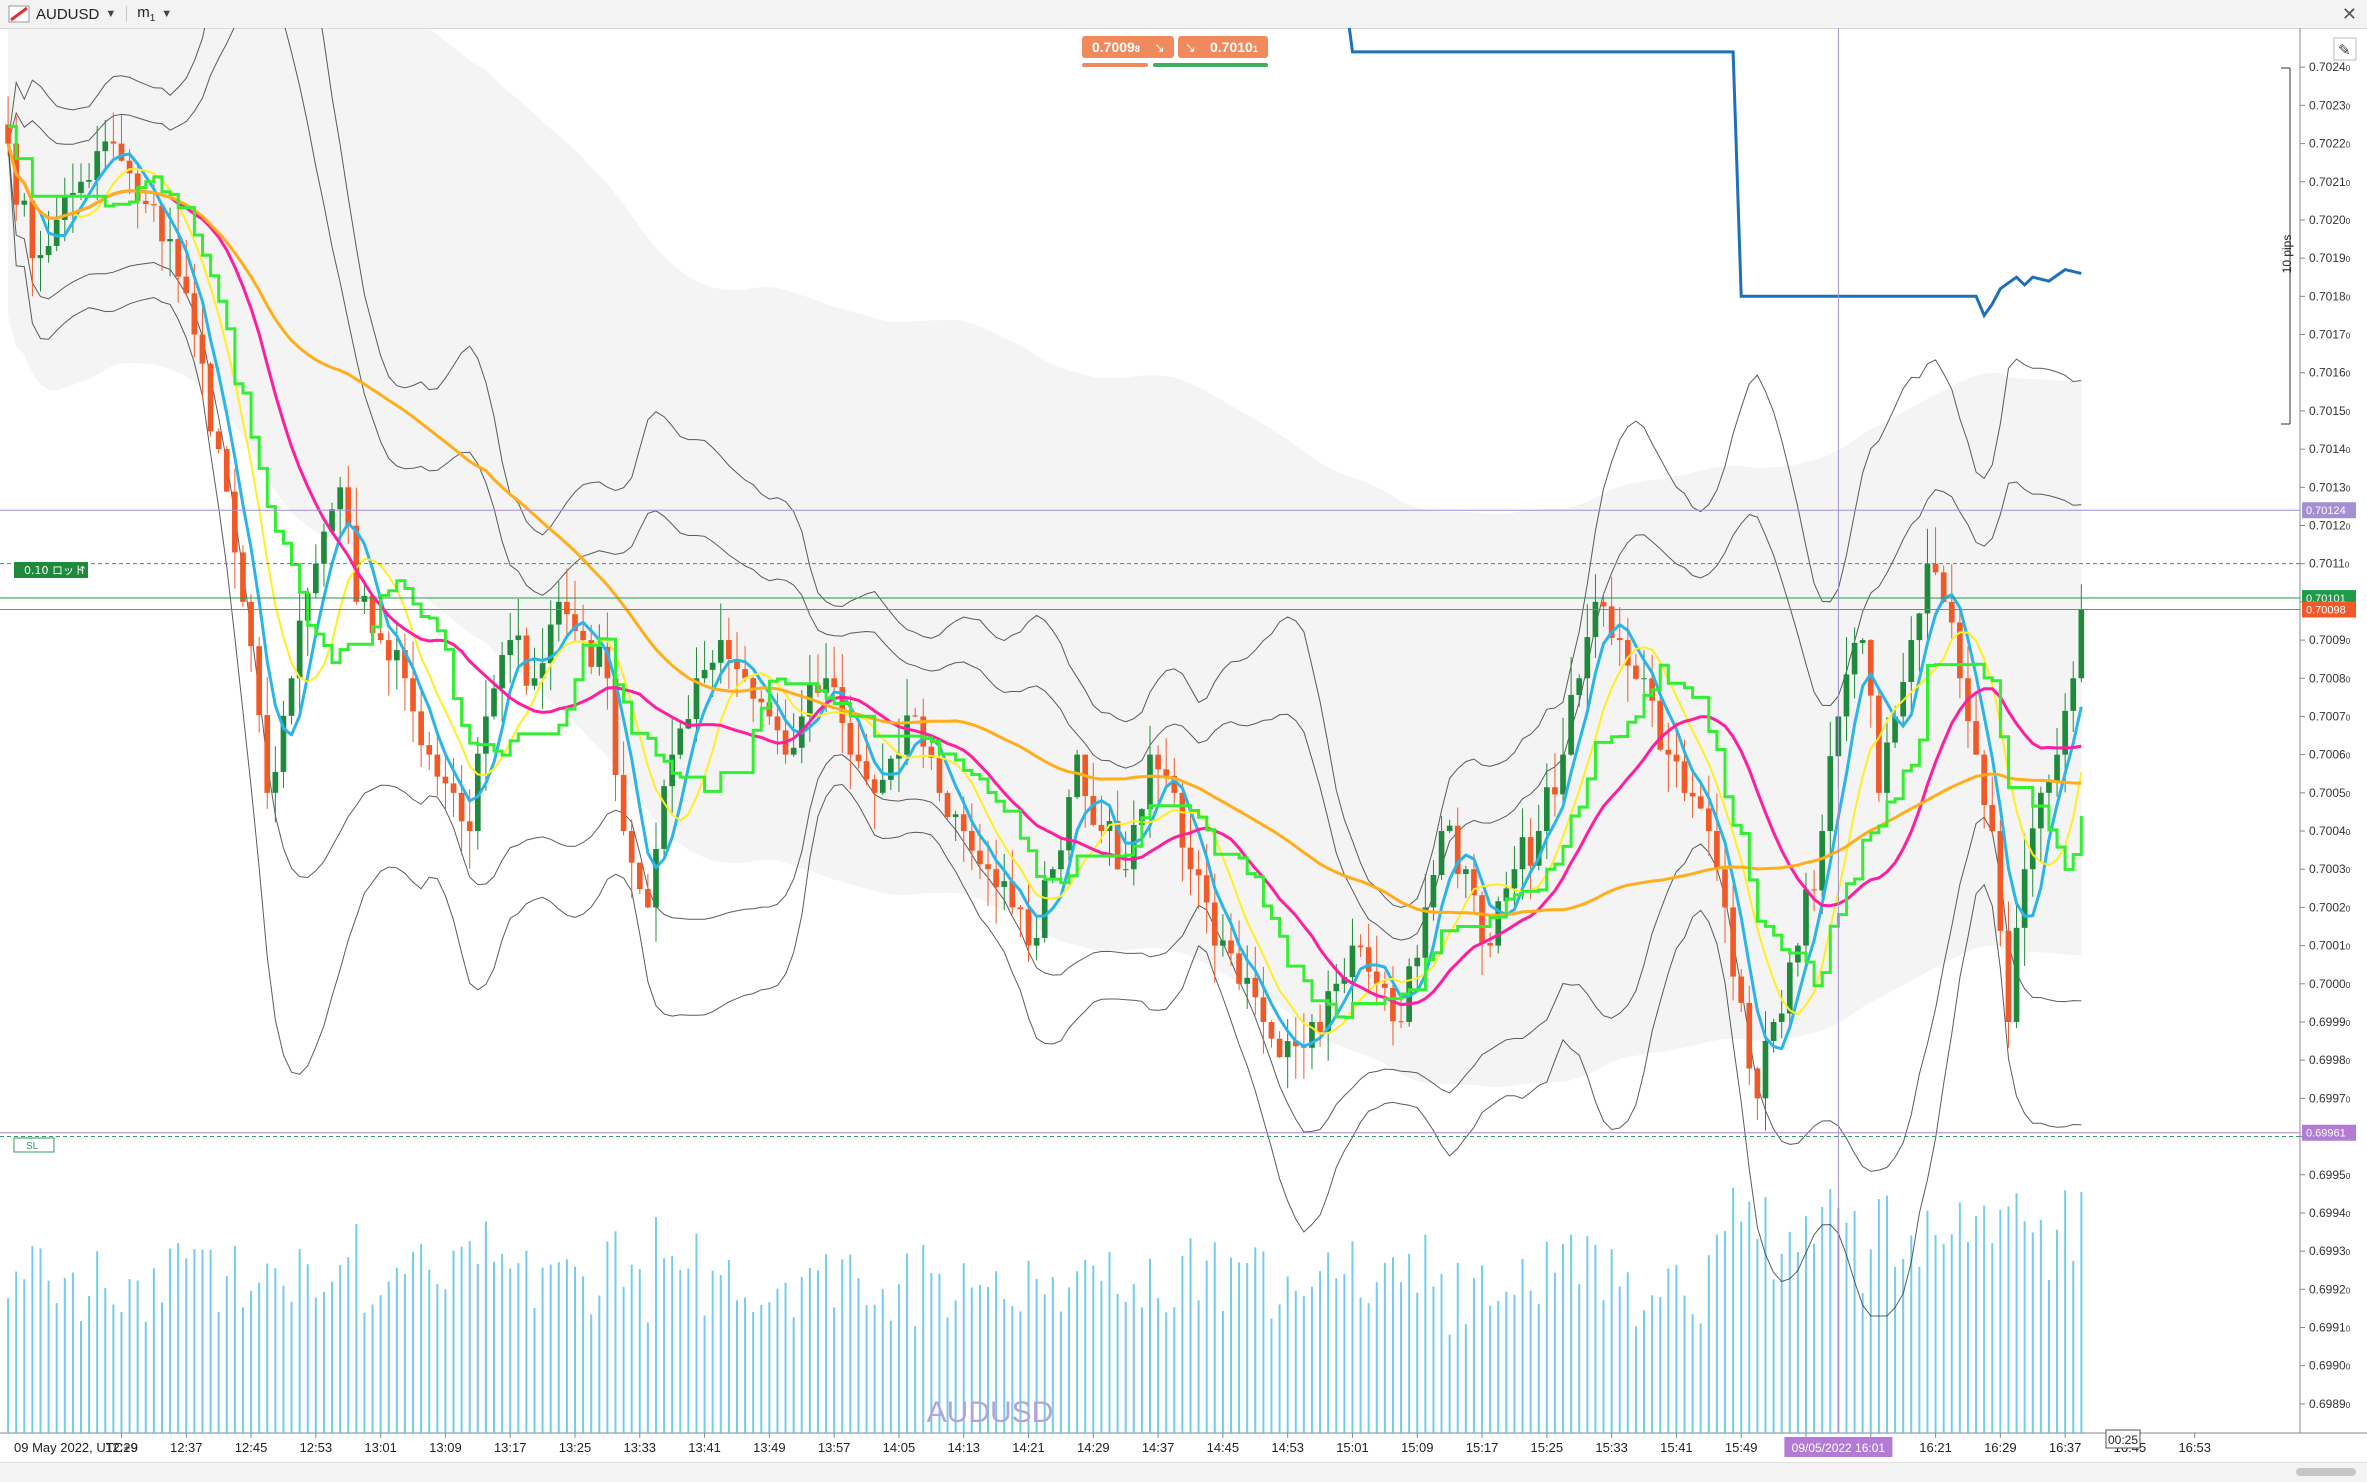 The image size is (2367, 1482). What do you see at coordinates (1093, 1447) in the screenshot?
I see `x-tick-label: 14:29` at bounding box center [1093, 1447].